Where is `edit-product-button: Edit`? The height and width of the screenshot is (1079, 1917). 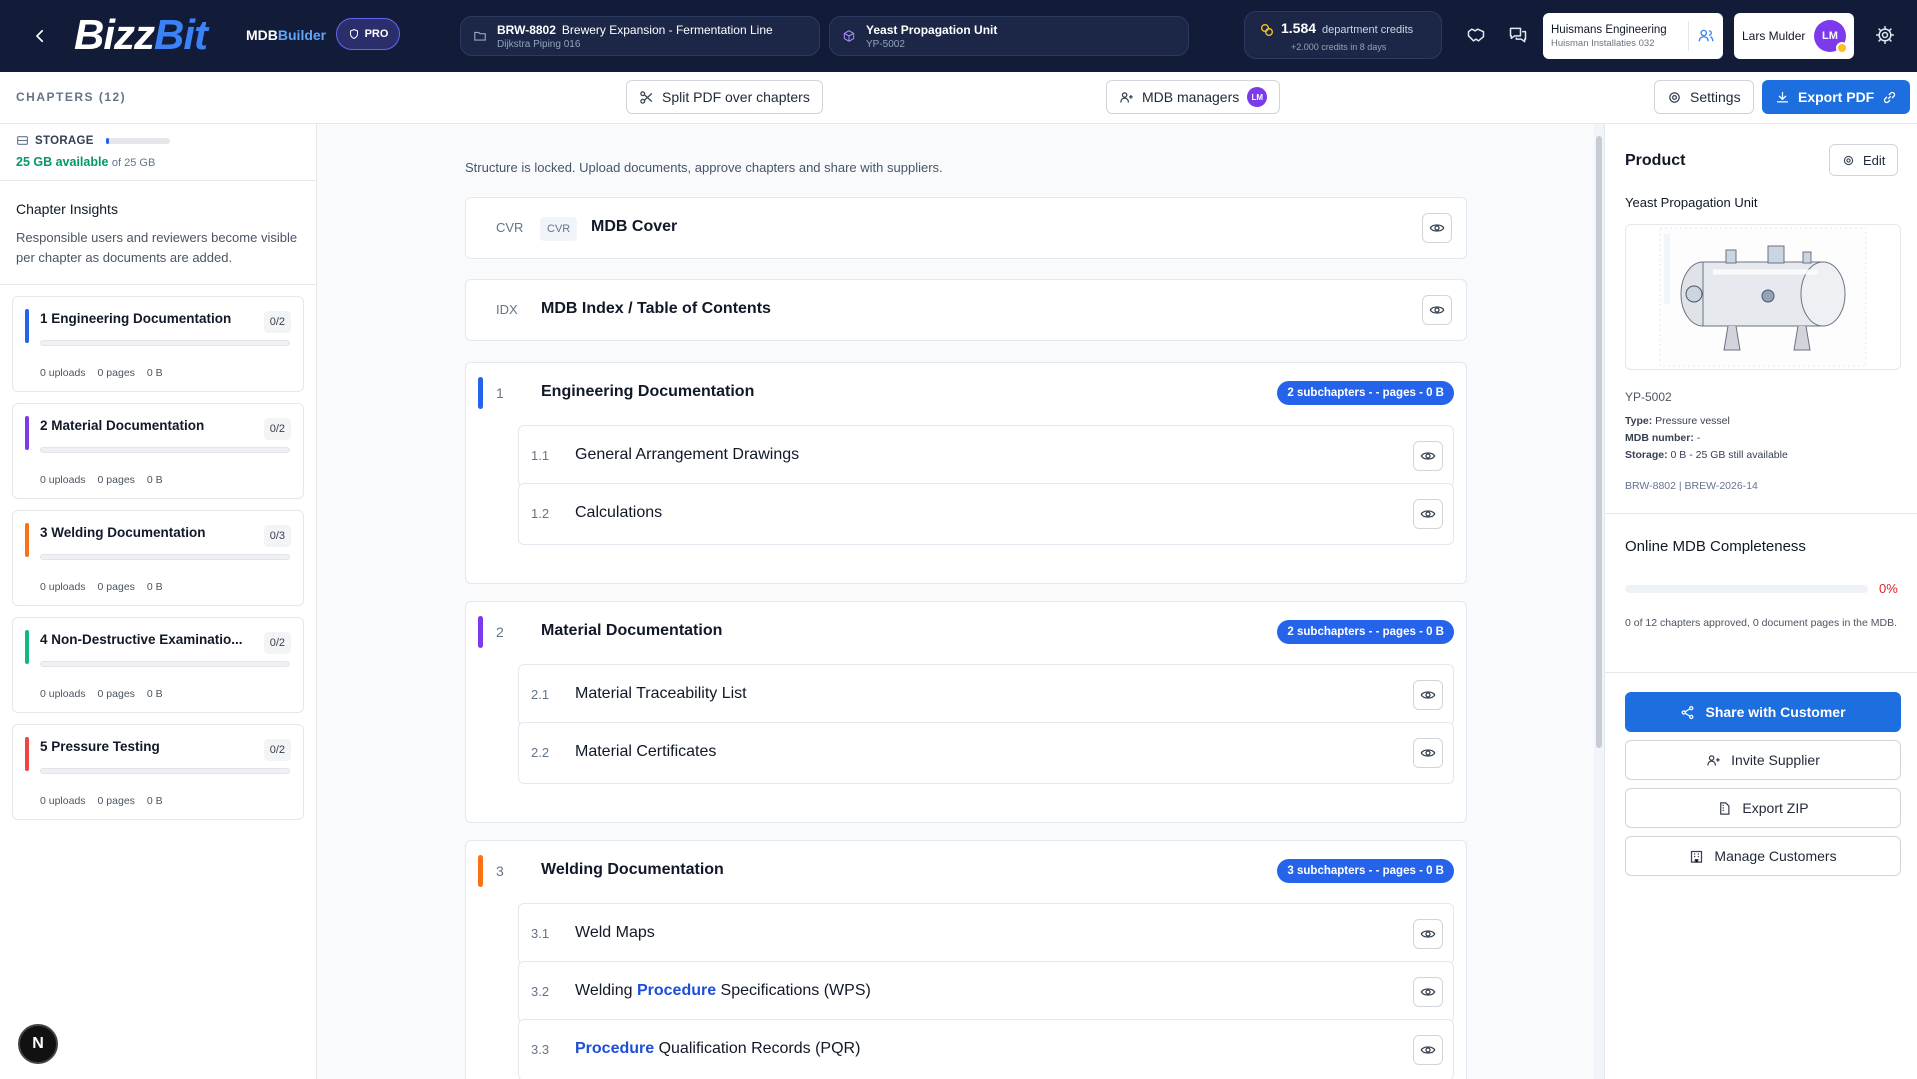 edit-product-button: Edit is located at coordinates (1864, 160).